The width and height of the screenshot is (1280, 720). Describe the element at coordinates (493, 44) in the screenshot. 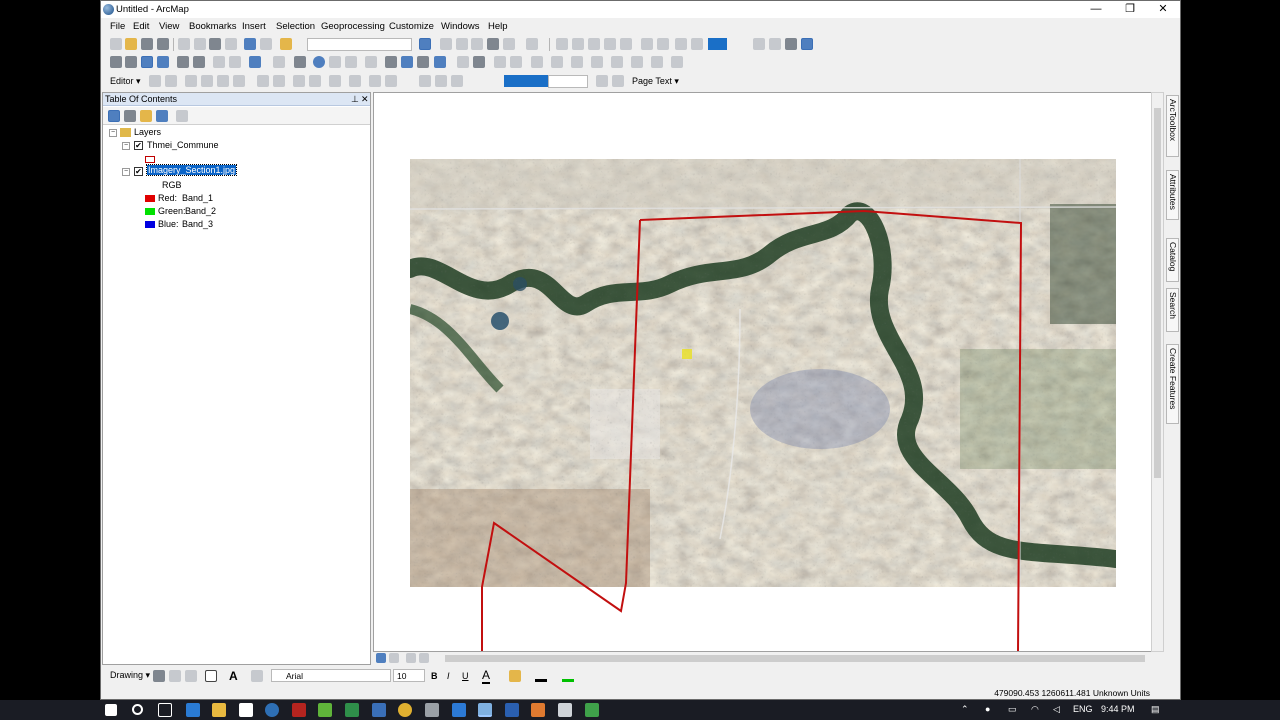

I see `arctoolbox-icon` at that location.